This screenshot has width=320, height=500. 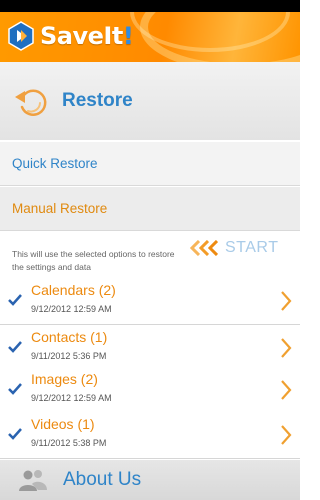 I want to click on app-name: SaveIt!, so click(x=87, y=36).